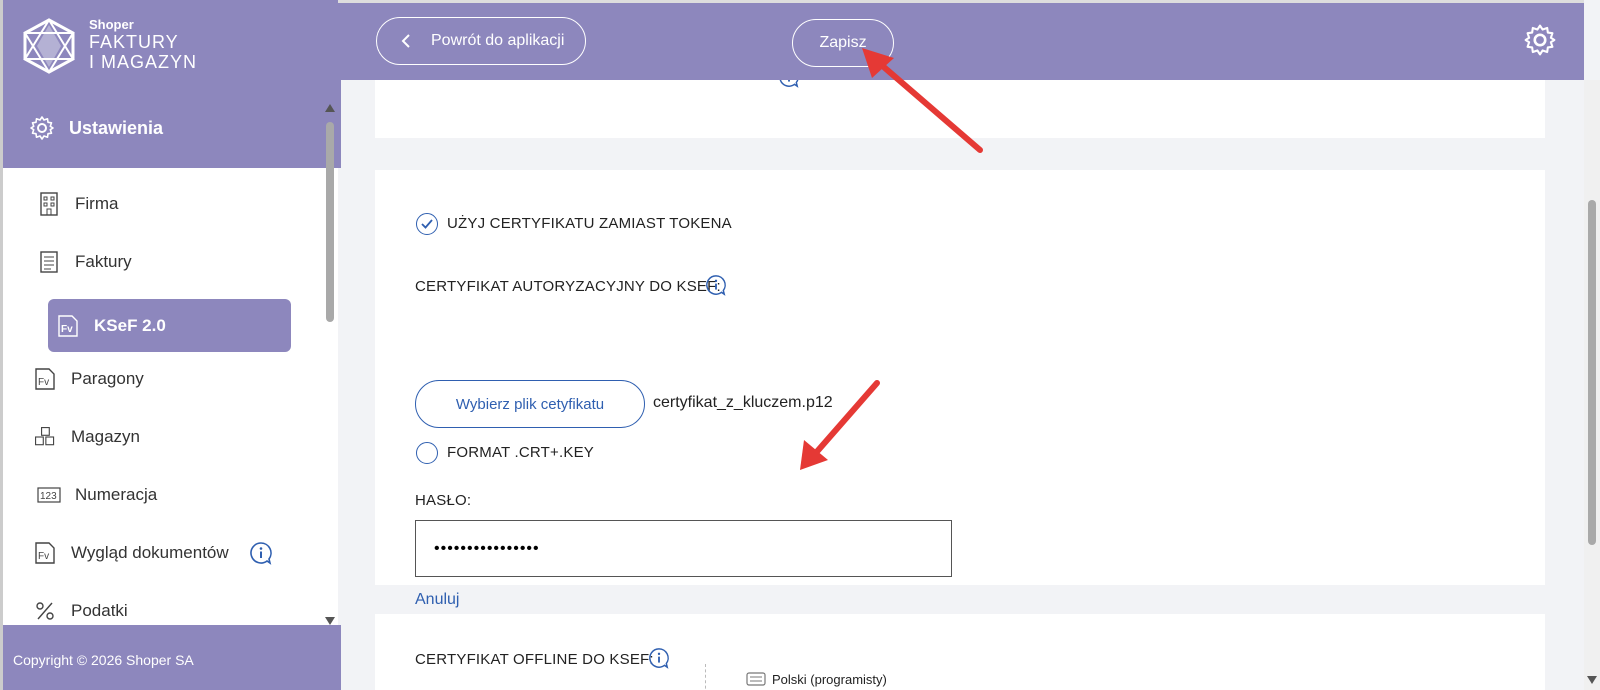 The image size is (1600, 690). I want to click on brand-line1: FAKTURY, so click(134, 42).